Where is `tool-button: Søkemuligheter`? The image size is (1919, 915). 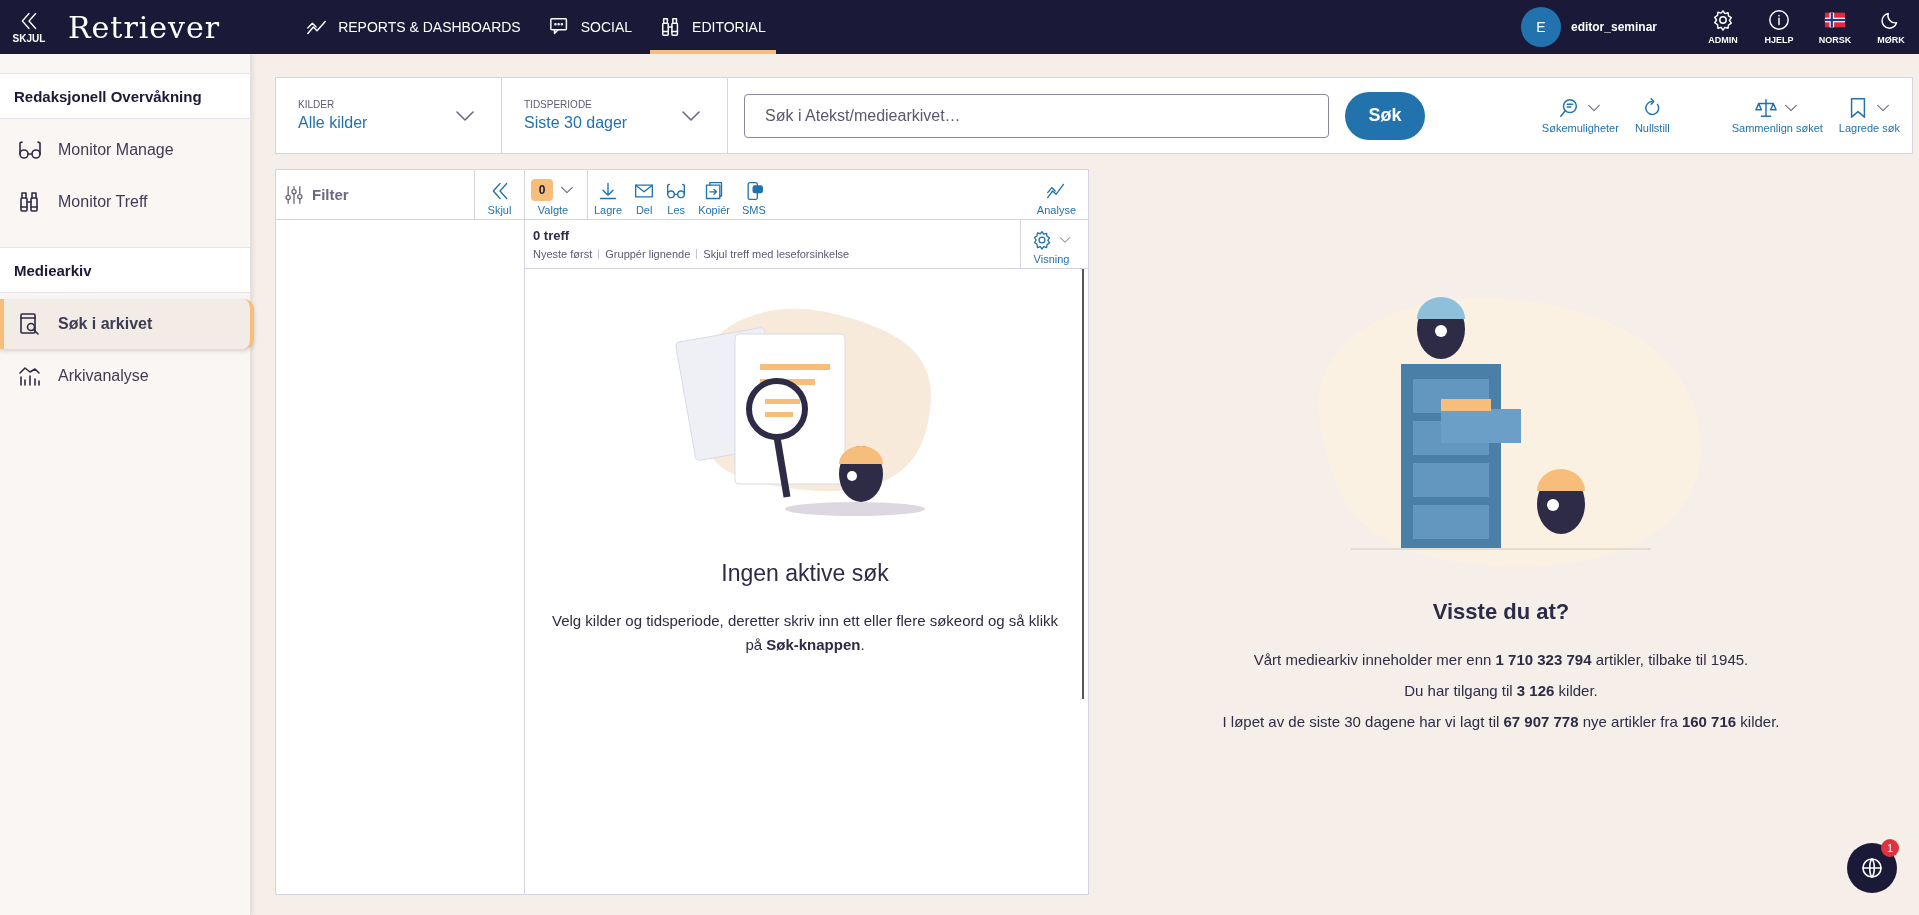
tool-button: Søkemuligheter is located at coordinates (1580, 115).